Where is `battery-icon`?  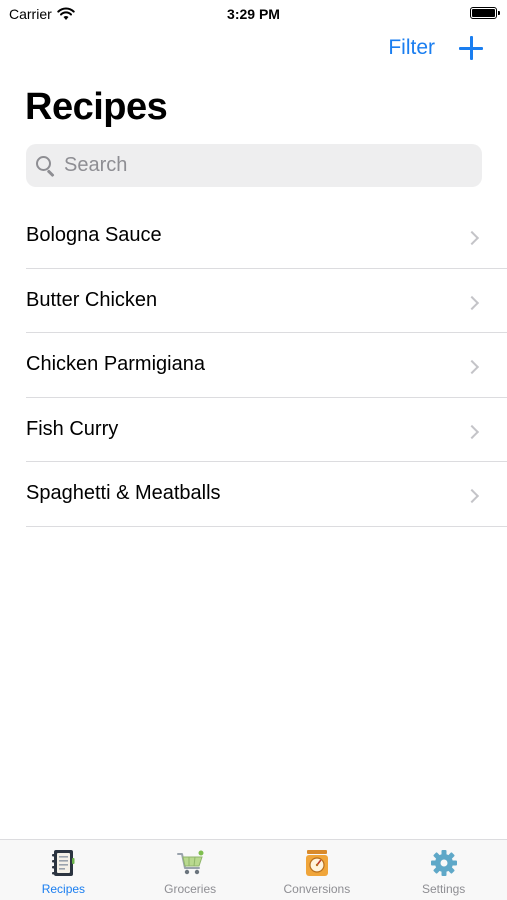 battery-icon is located at coordinates (485, 13).